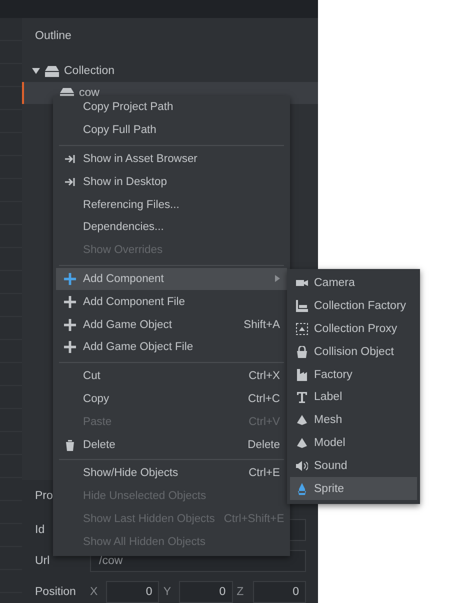 The image size is (474, 603). Describe the element at coordinates (56, 592) in the screenshot. I see `field-label: Position` at that location.